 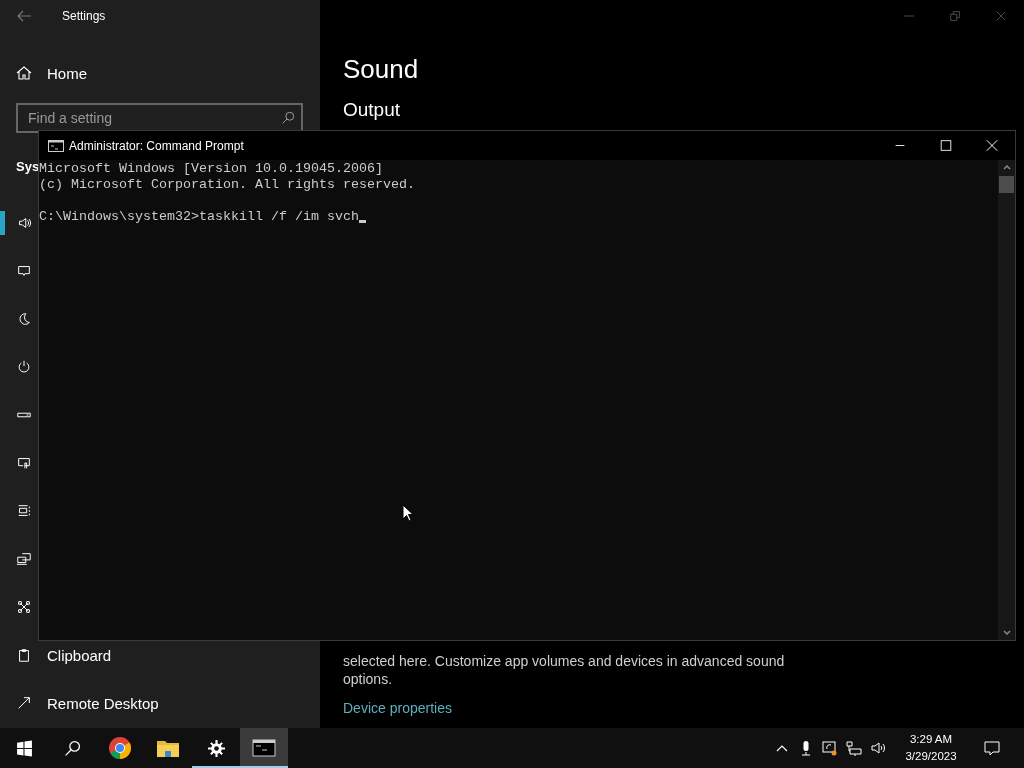 I want to click on devices-icon, so click(x=24, y=559).